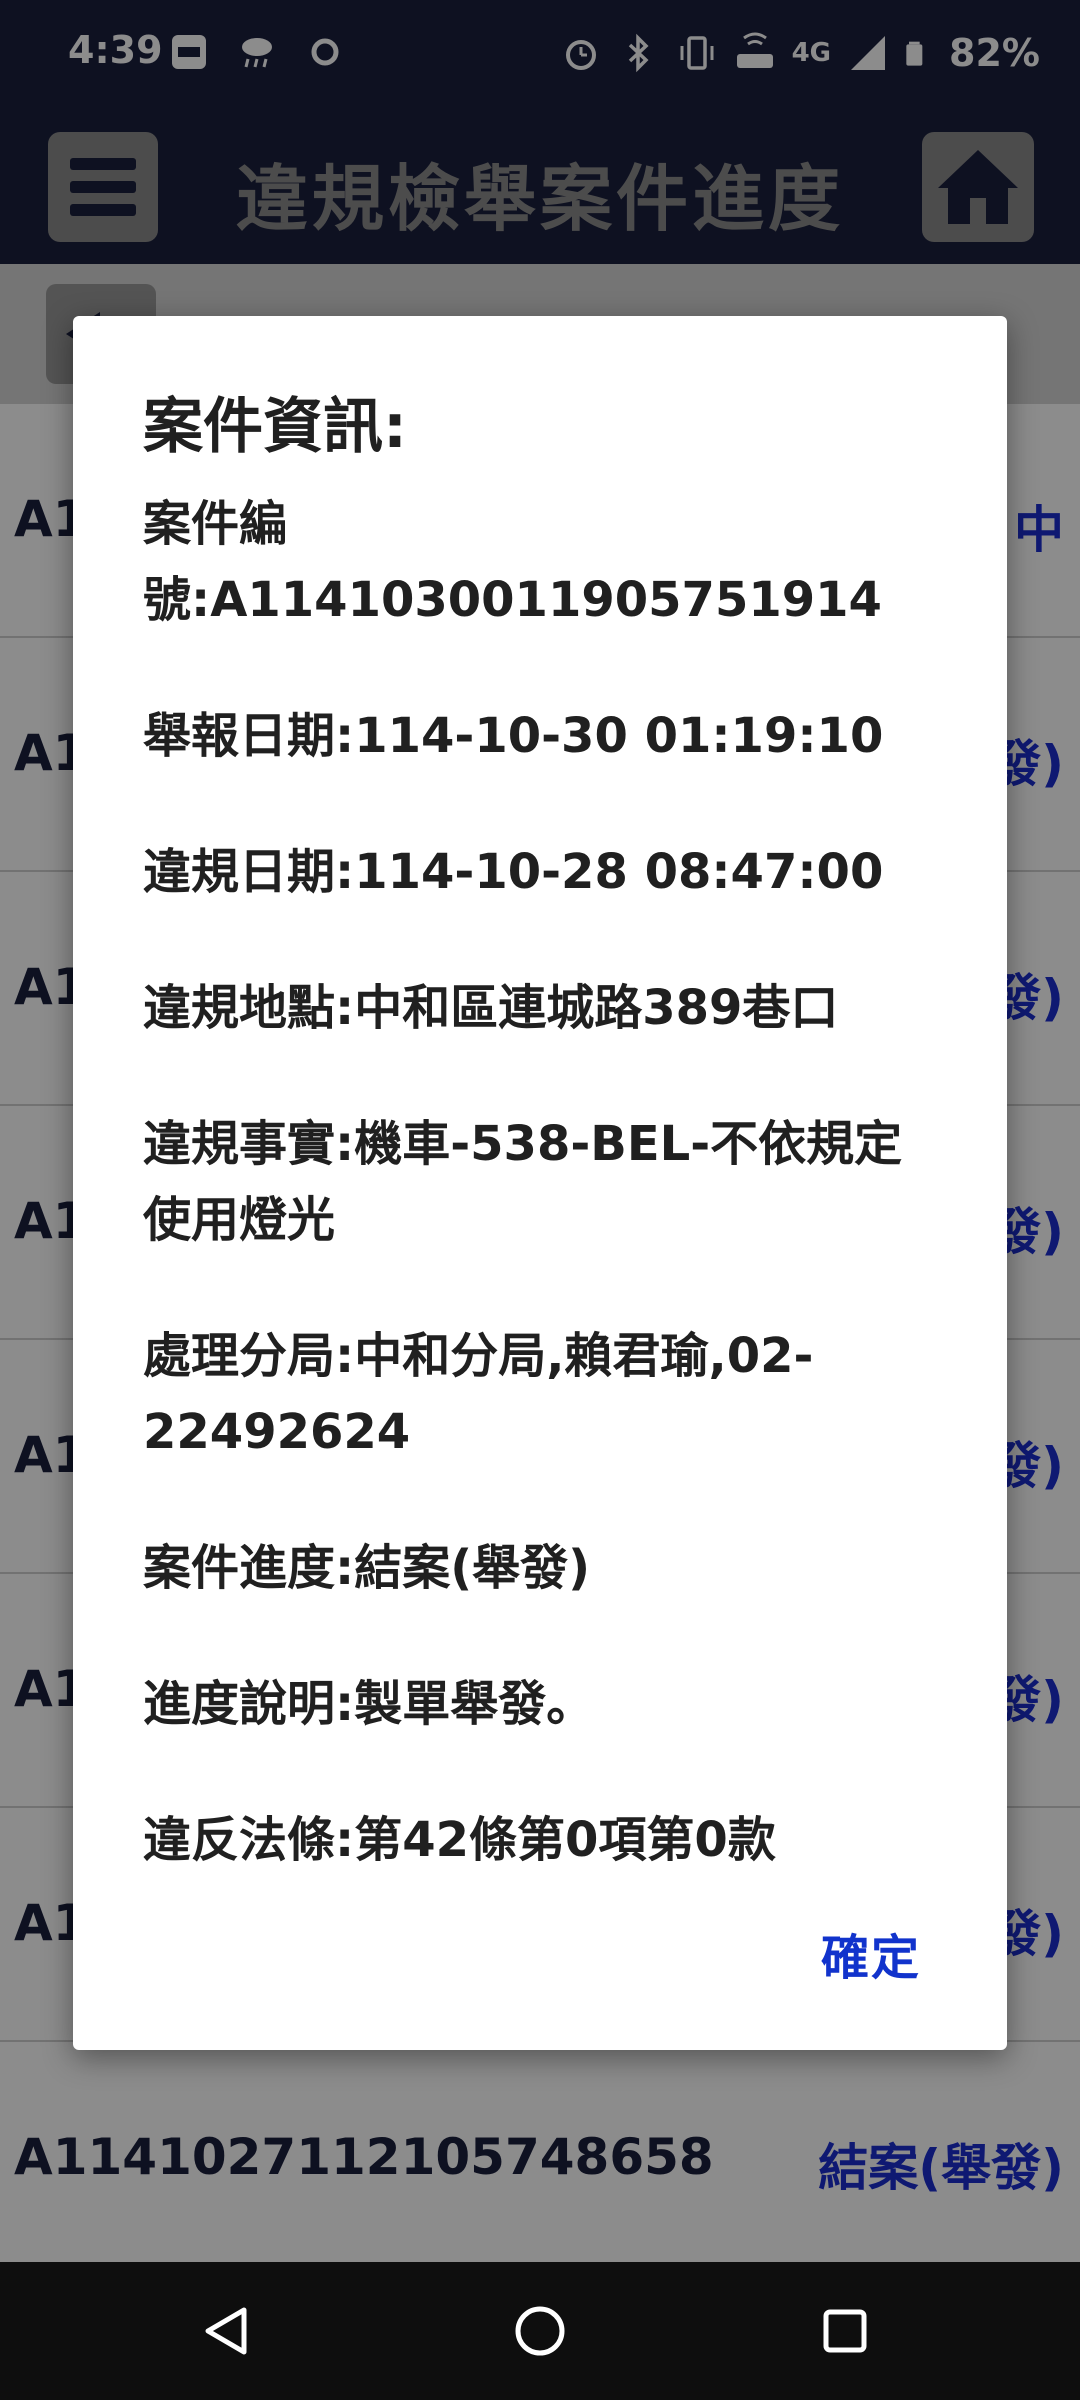  Describe the element at coordinates (619, 736) in the screenshot. I see `field-value: 114-10-30 01:19:10` at that location.